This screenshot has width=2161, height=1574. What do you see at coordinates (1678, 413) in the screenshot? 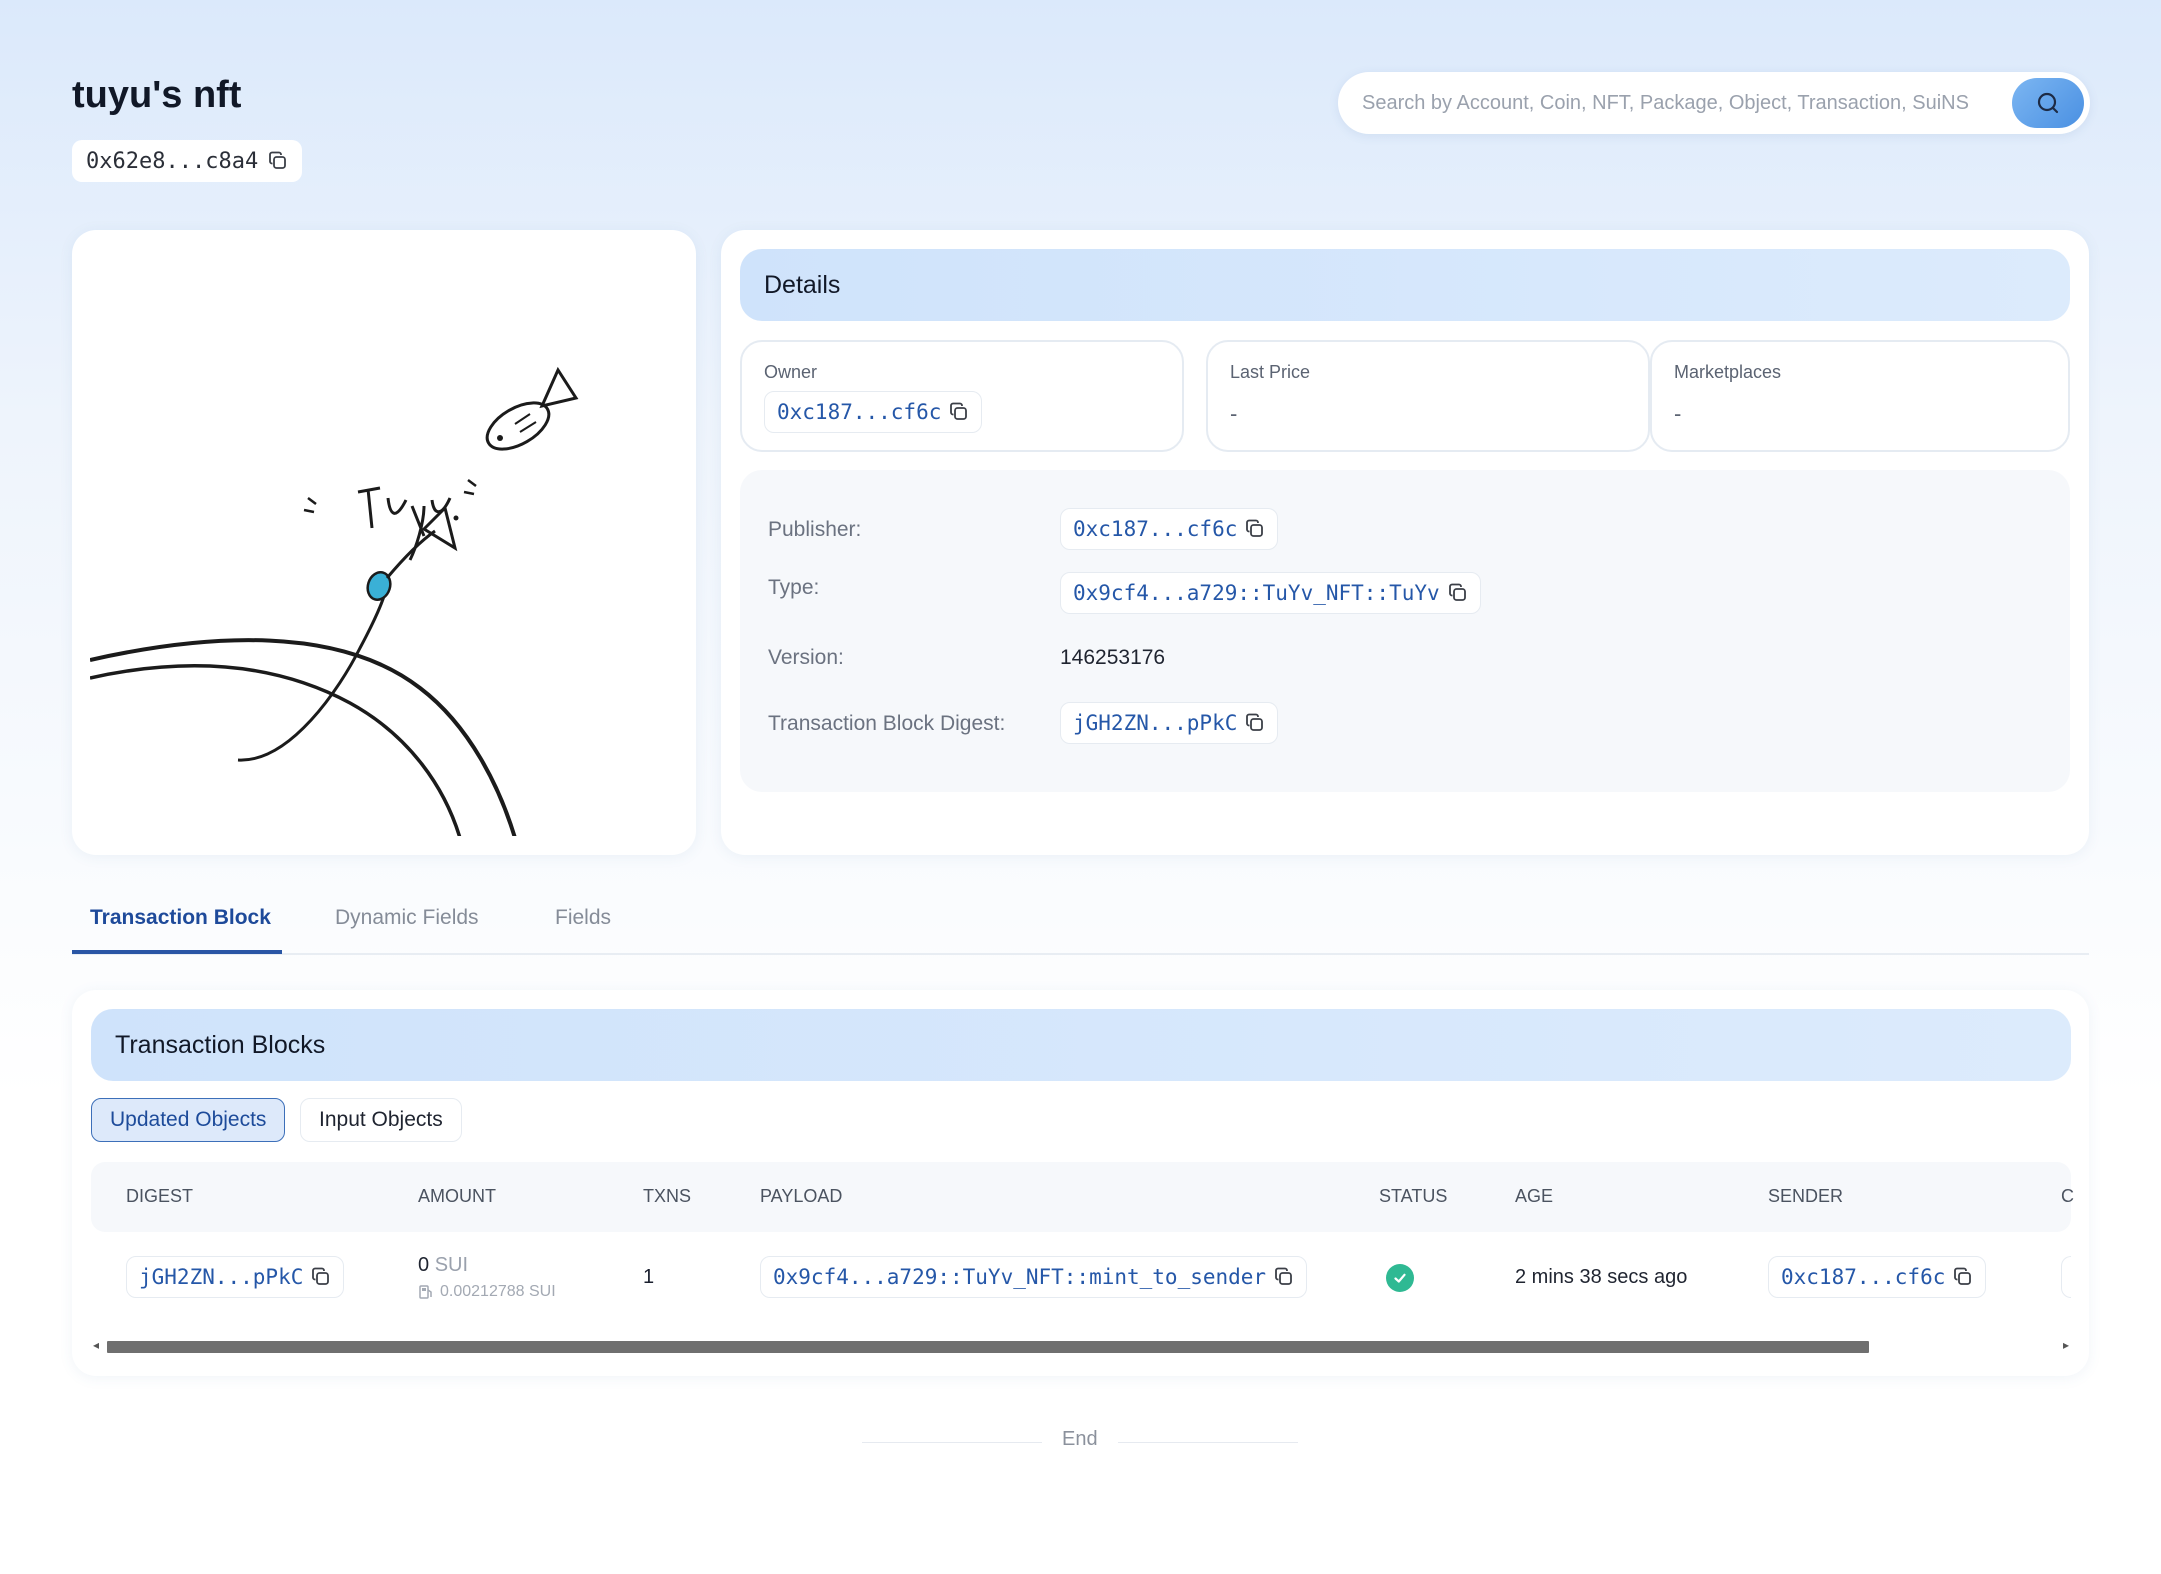
I see `marketplaces-value: -` at bounding box center [1678, 413].